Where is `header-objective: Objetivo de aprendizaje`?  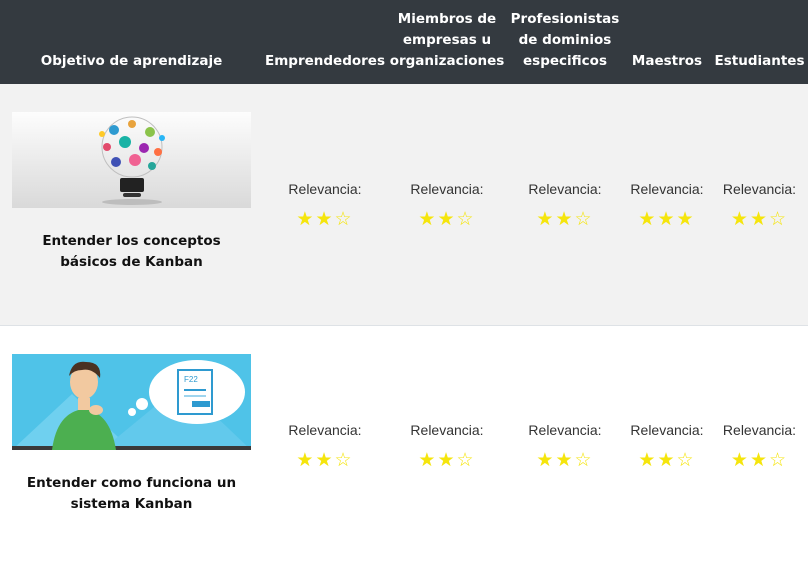
header-objective: Objetivo de aprendizaje is located at coordinates (131, 42).